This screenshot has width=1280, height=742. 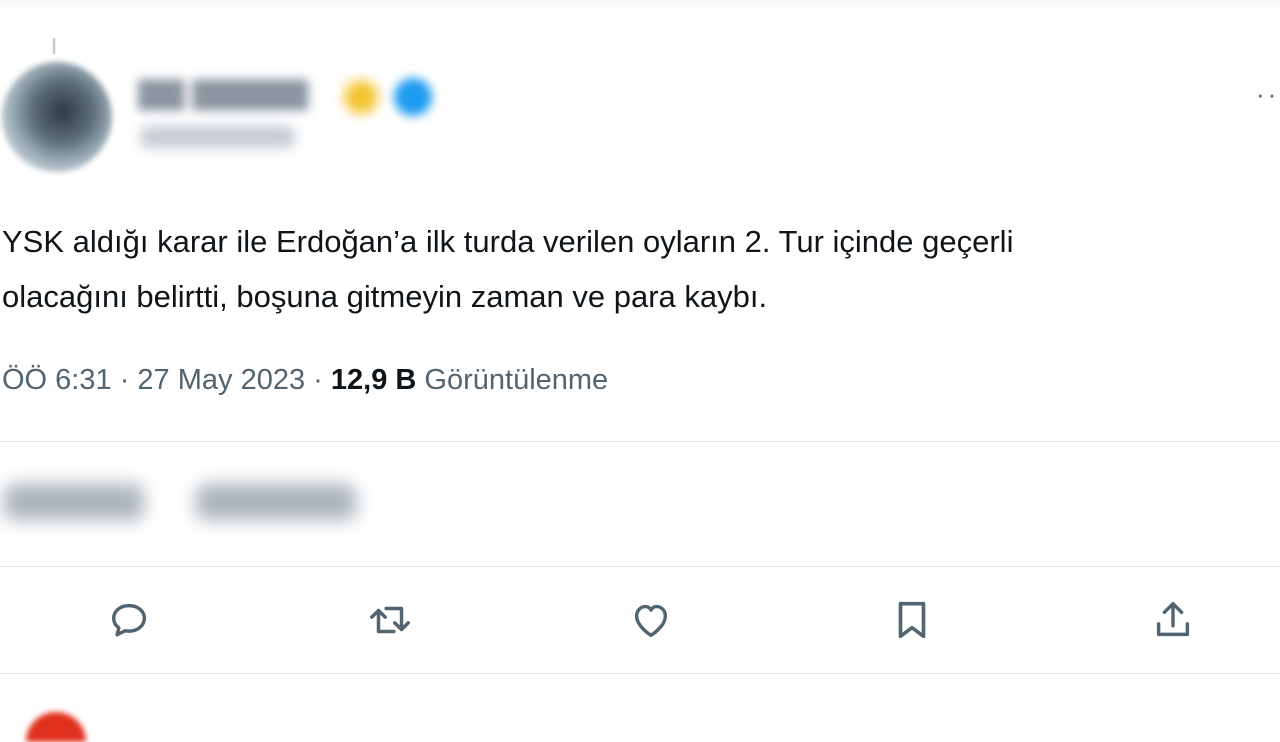 I want to click on avatar, so click(x=57, y=117).